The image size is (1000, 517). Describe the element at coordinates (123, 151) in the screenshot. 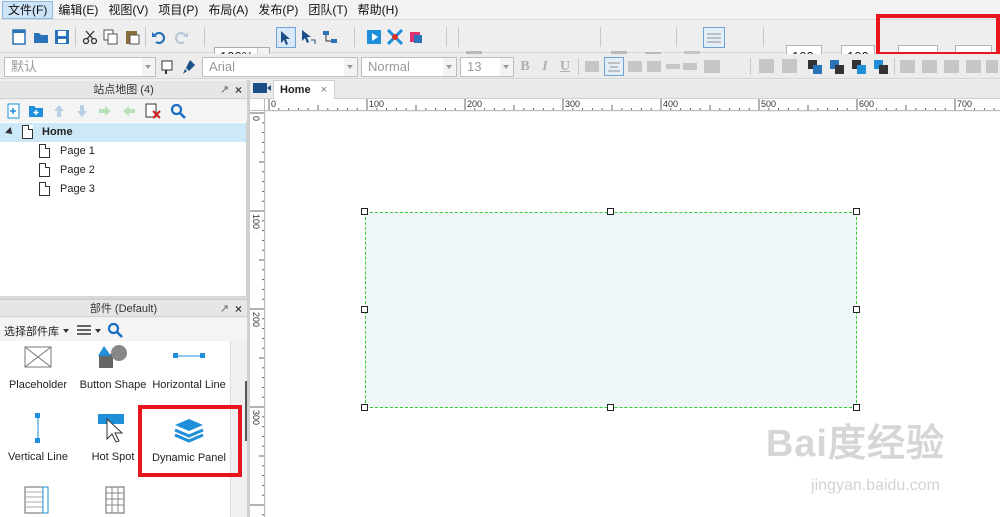

I see `tree-item-page-1: Page 1` at that location.